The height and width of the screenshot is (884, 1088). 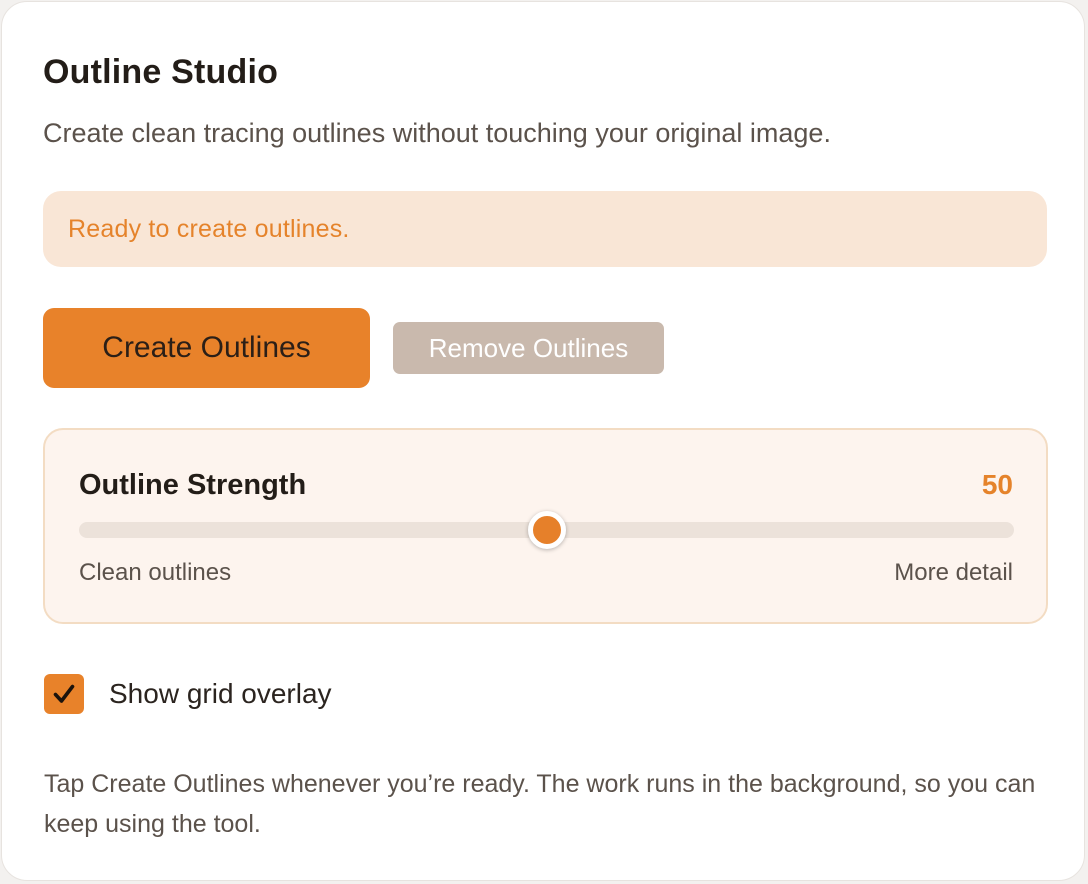 I want to click on outline-strength-value: 50, so click(x=997, y=484).